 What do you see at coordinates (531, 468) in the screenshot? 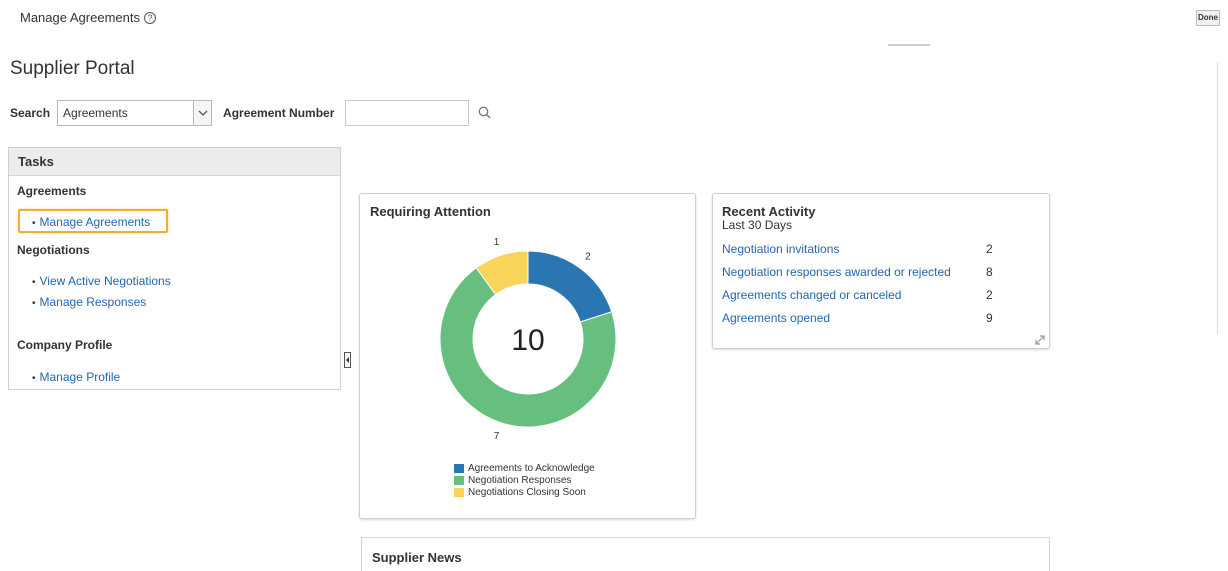
I see `legend-label: Agreements to Acknowledge` at bounding box center [531, 468].